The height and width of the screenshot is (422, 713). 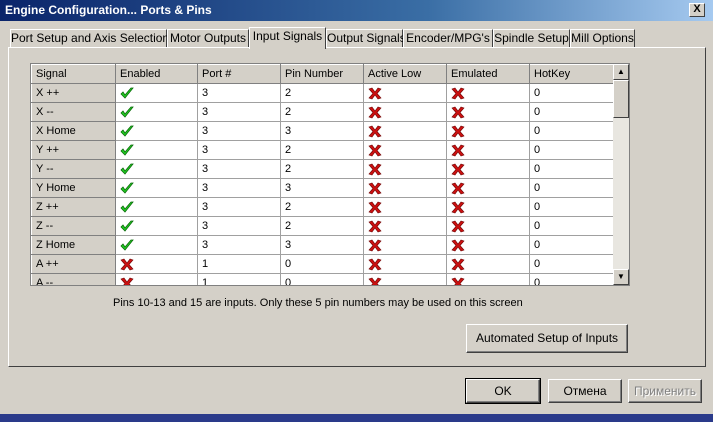 What do you see at coordinates (73, 93) in the screenshot?
I see `signal-name: X ++` at bounding box center [73, 93].